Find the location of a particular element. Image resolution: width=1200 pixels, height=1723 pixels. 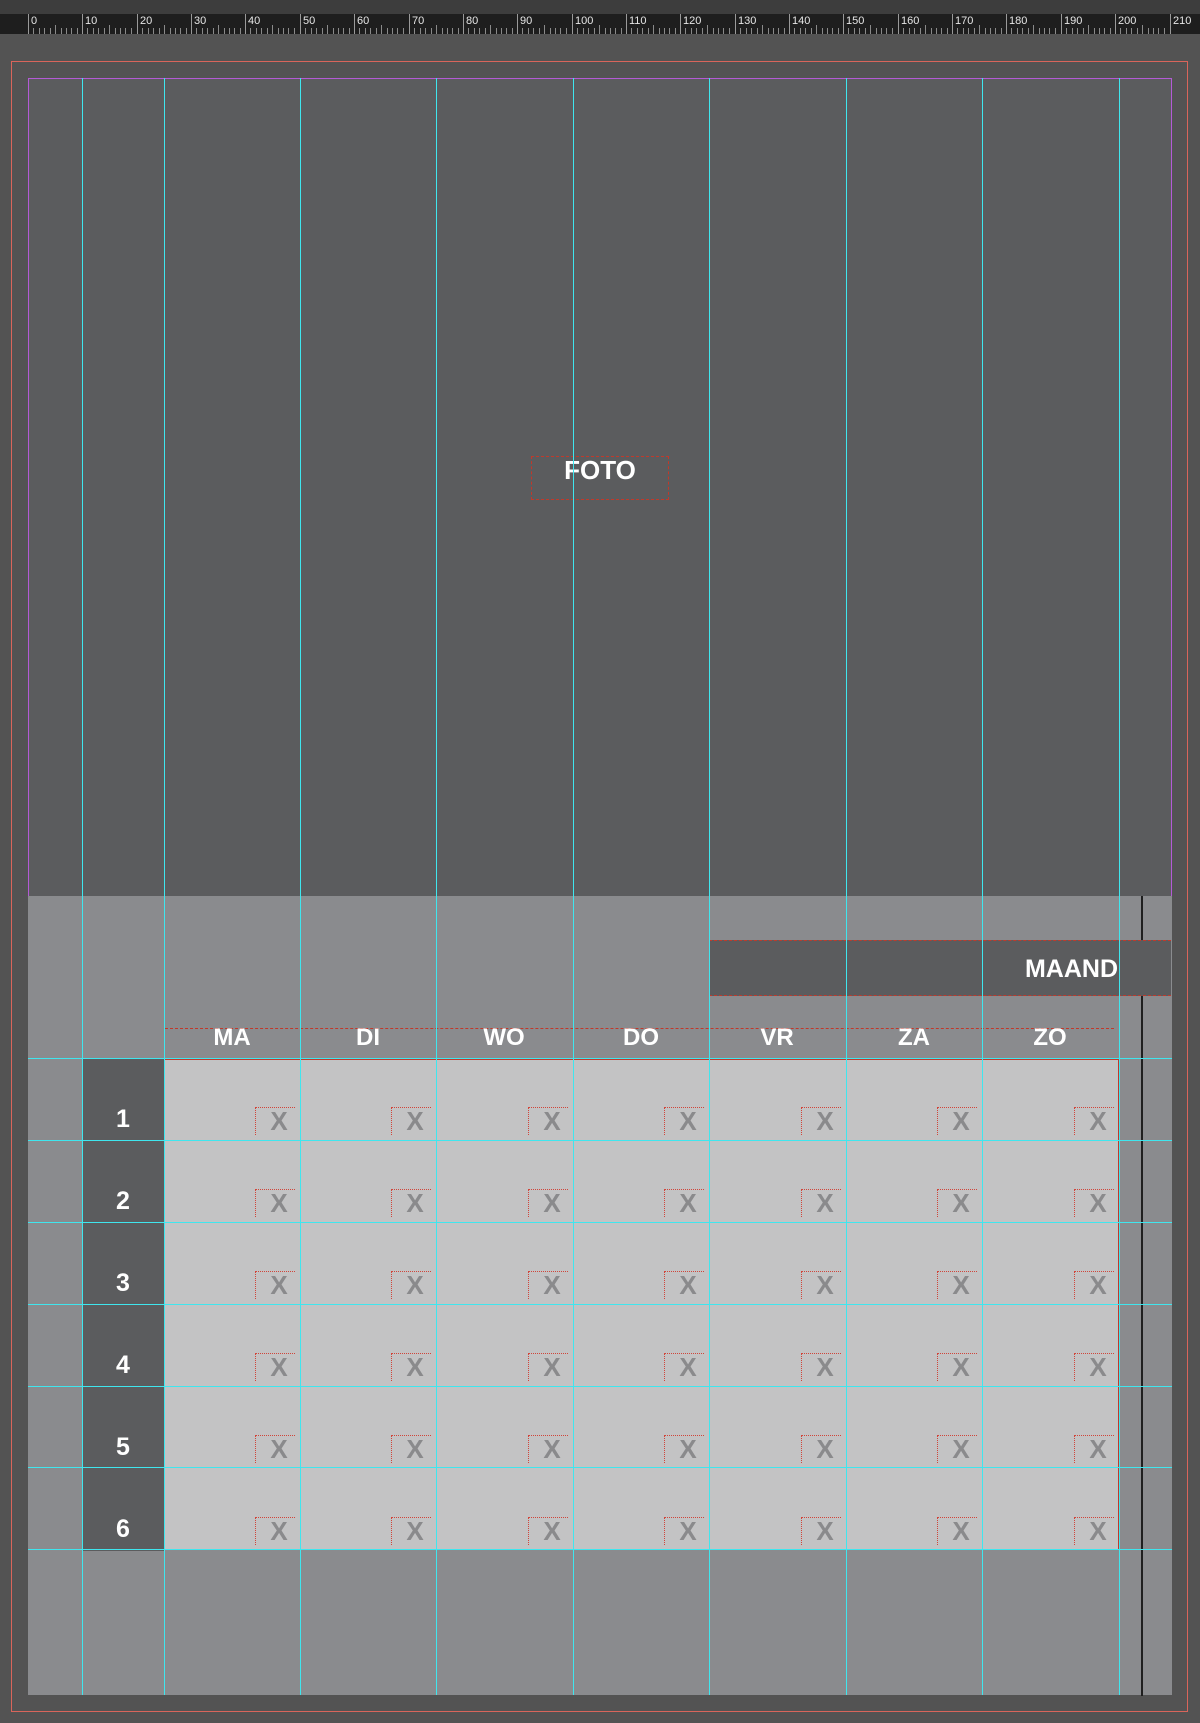

ruler-label: 40 is located at coordinates (254, 21).